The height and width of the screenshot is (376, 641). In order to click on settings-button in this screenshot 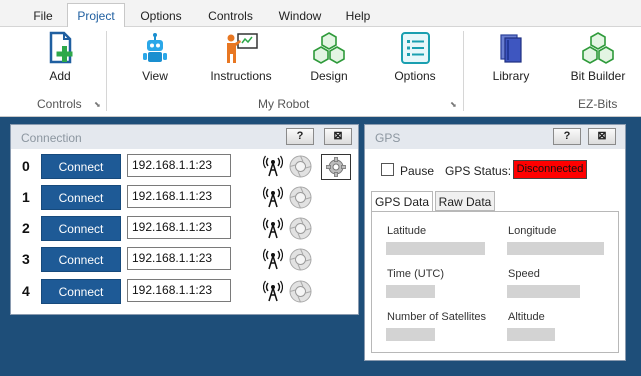, I will do `click(336, 167)`.